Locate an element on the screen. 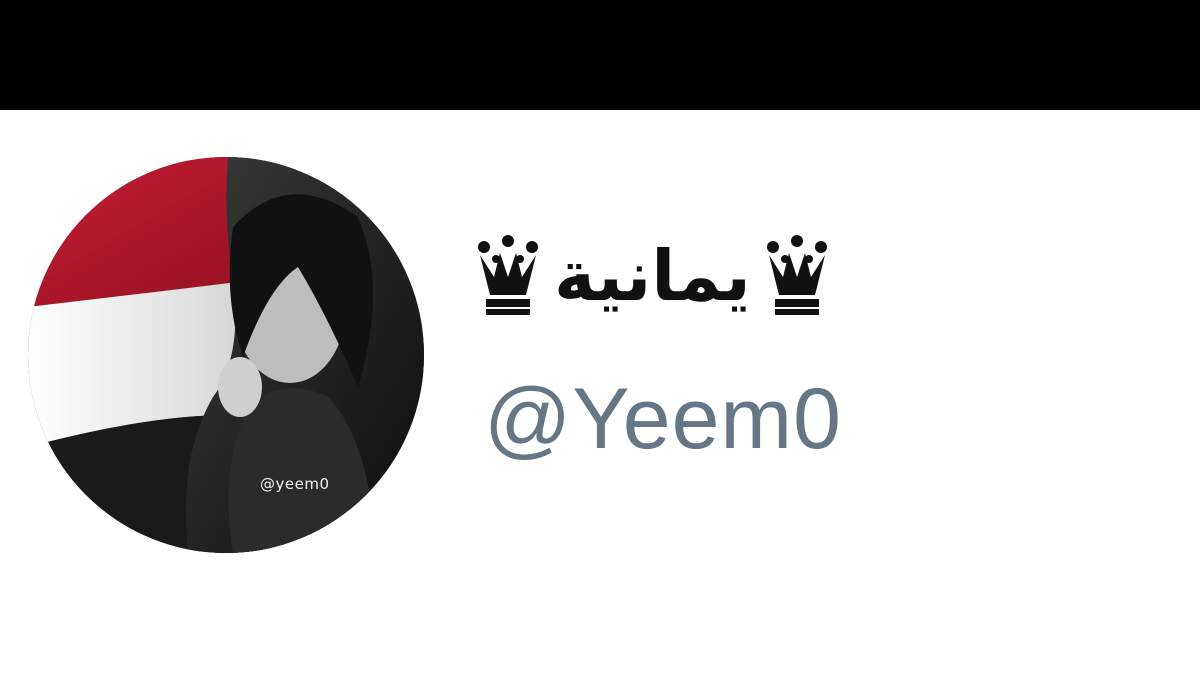 The height and width of the screenshot is (675, 1200). display-name-text: يمانية is located at coordinates (652, 276).